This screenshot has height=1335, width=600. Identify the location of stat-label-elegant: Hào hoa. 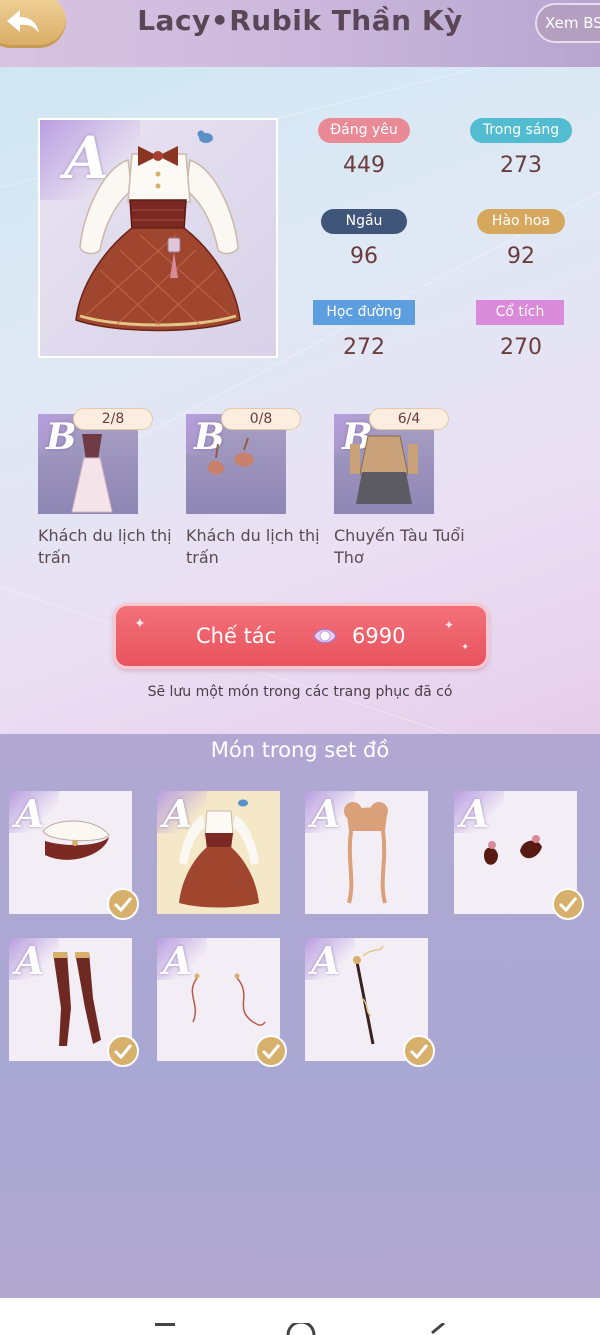
(521, 221).